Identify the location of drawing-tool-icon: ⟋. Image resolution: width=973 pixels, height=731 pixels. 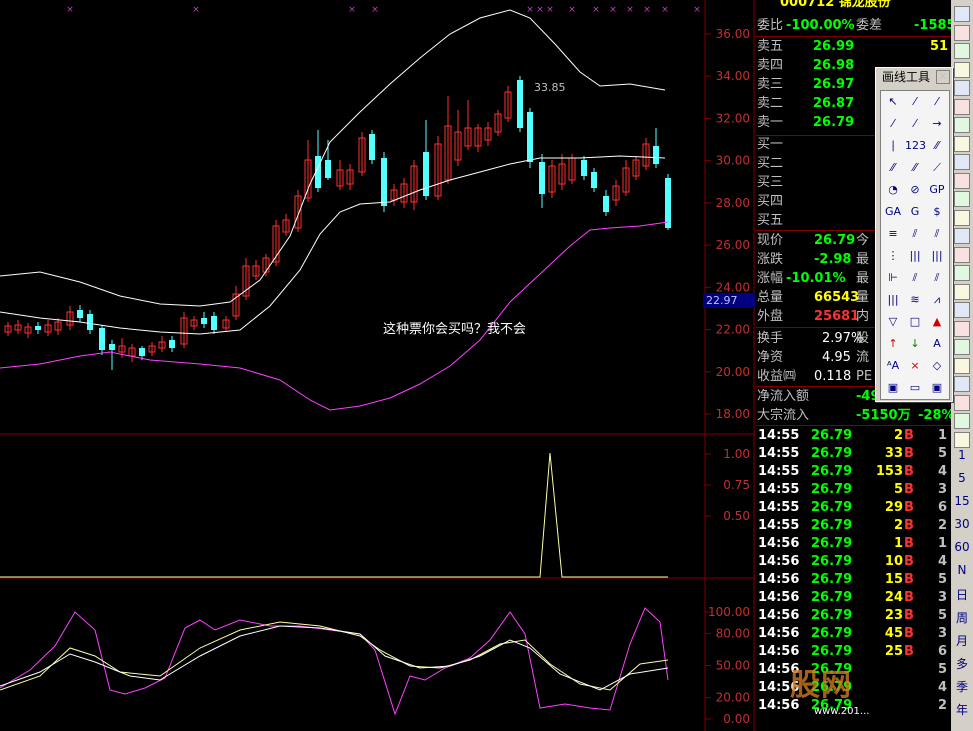
(937, 168).